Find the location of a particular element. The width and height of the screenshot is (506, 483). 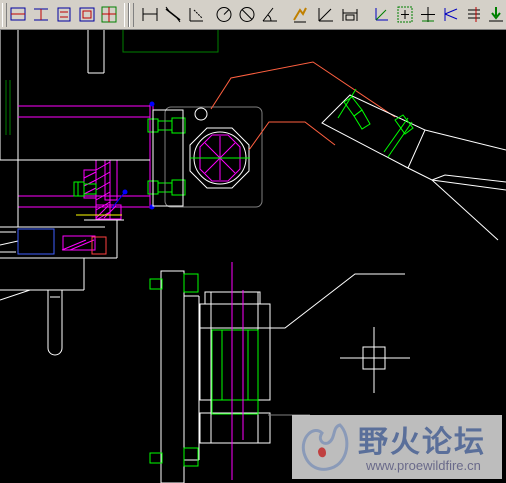

aligned-dimension-icon is located at coordinates (173, 14).